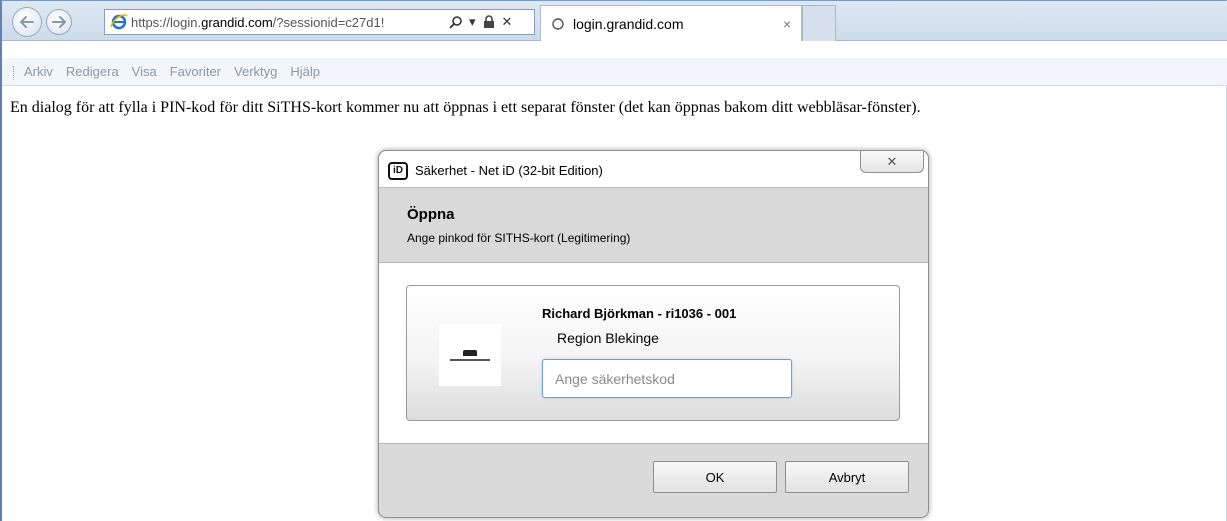 Image resolution: width=1227 pixels, height=521 pixels. Describe the element at coordinates (328, 22) in the screenshot. I see `url-suffix: /?sessionid=c27d1!` at that location.